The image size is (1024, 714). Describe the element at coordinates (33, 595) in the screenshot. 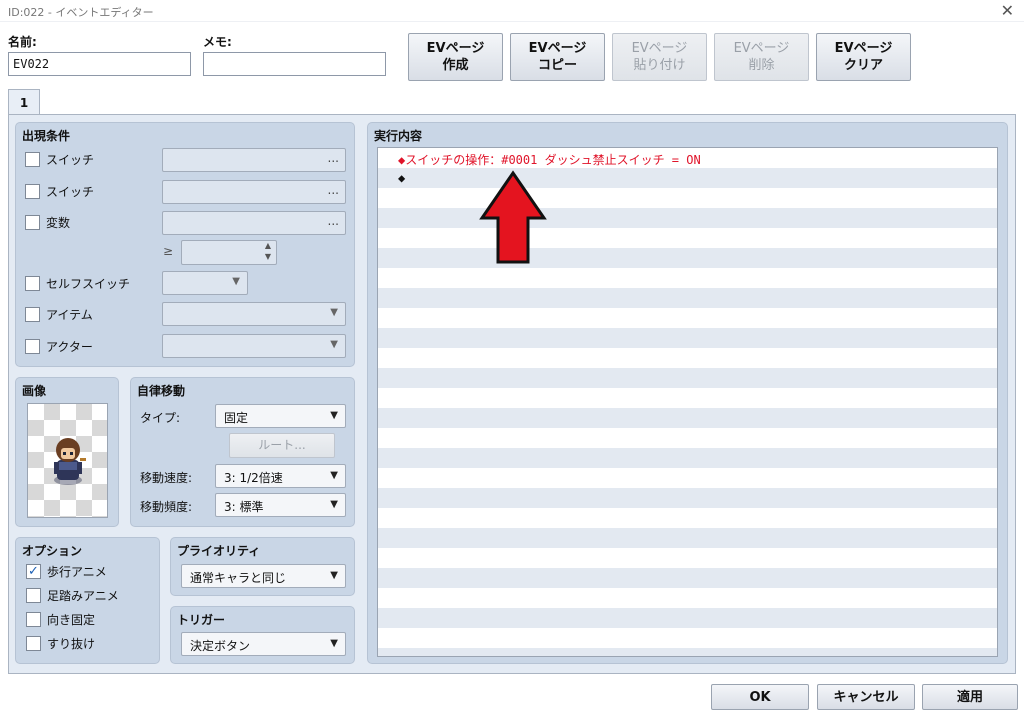

I see `stepping-anim-checkbox` at that location.